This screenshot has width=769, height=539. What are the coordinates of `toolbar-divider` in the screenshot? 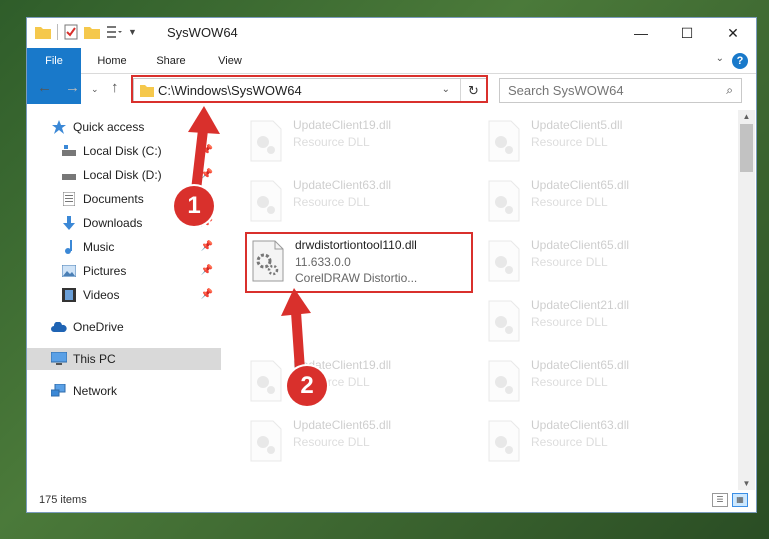 It's located at (57, 32).